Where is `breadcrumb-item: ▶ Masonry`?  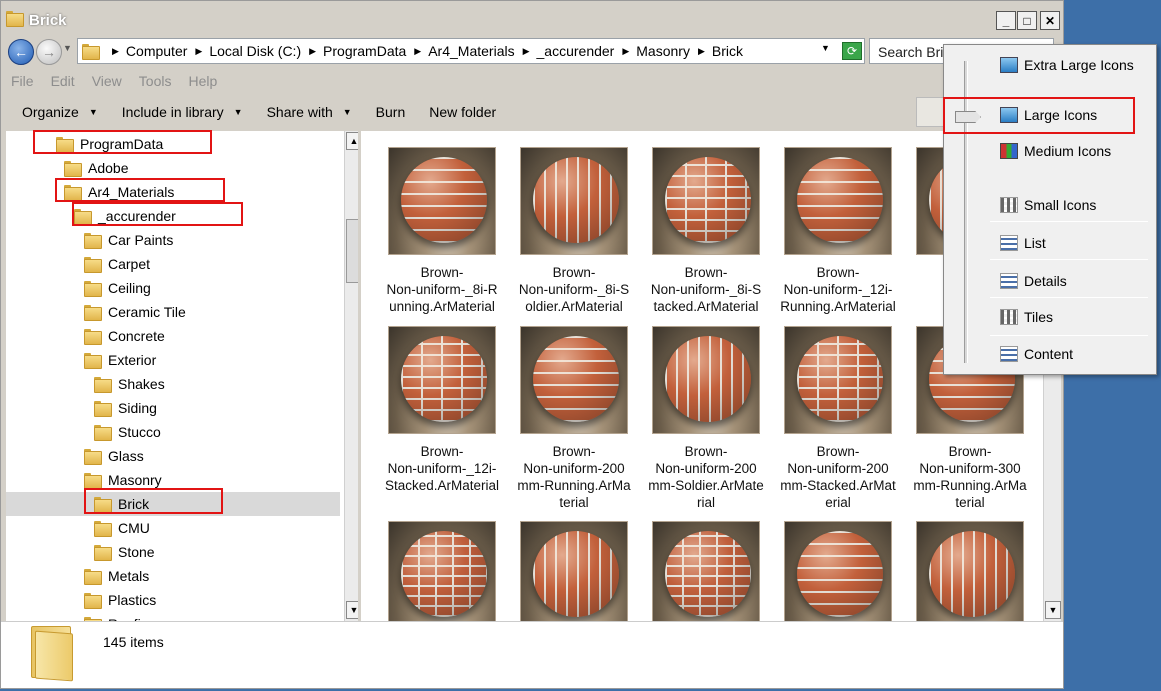
breadcrumb-item: ▶ Masonry is located at coordinates (652, 51).